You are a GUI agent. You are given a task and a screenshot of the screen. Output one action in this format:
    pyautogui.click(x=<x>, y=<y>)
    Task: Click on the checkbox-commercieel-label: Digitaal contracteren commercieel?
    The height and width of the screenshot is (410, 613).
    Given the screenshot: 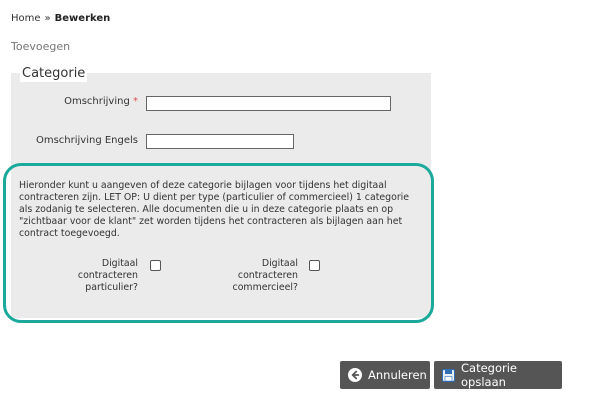 What is the action you would take?
    pyautogui.click(x=258, y=276)
    